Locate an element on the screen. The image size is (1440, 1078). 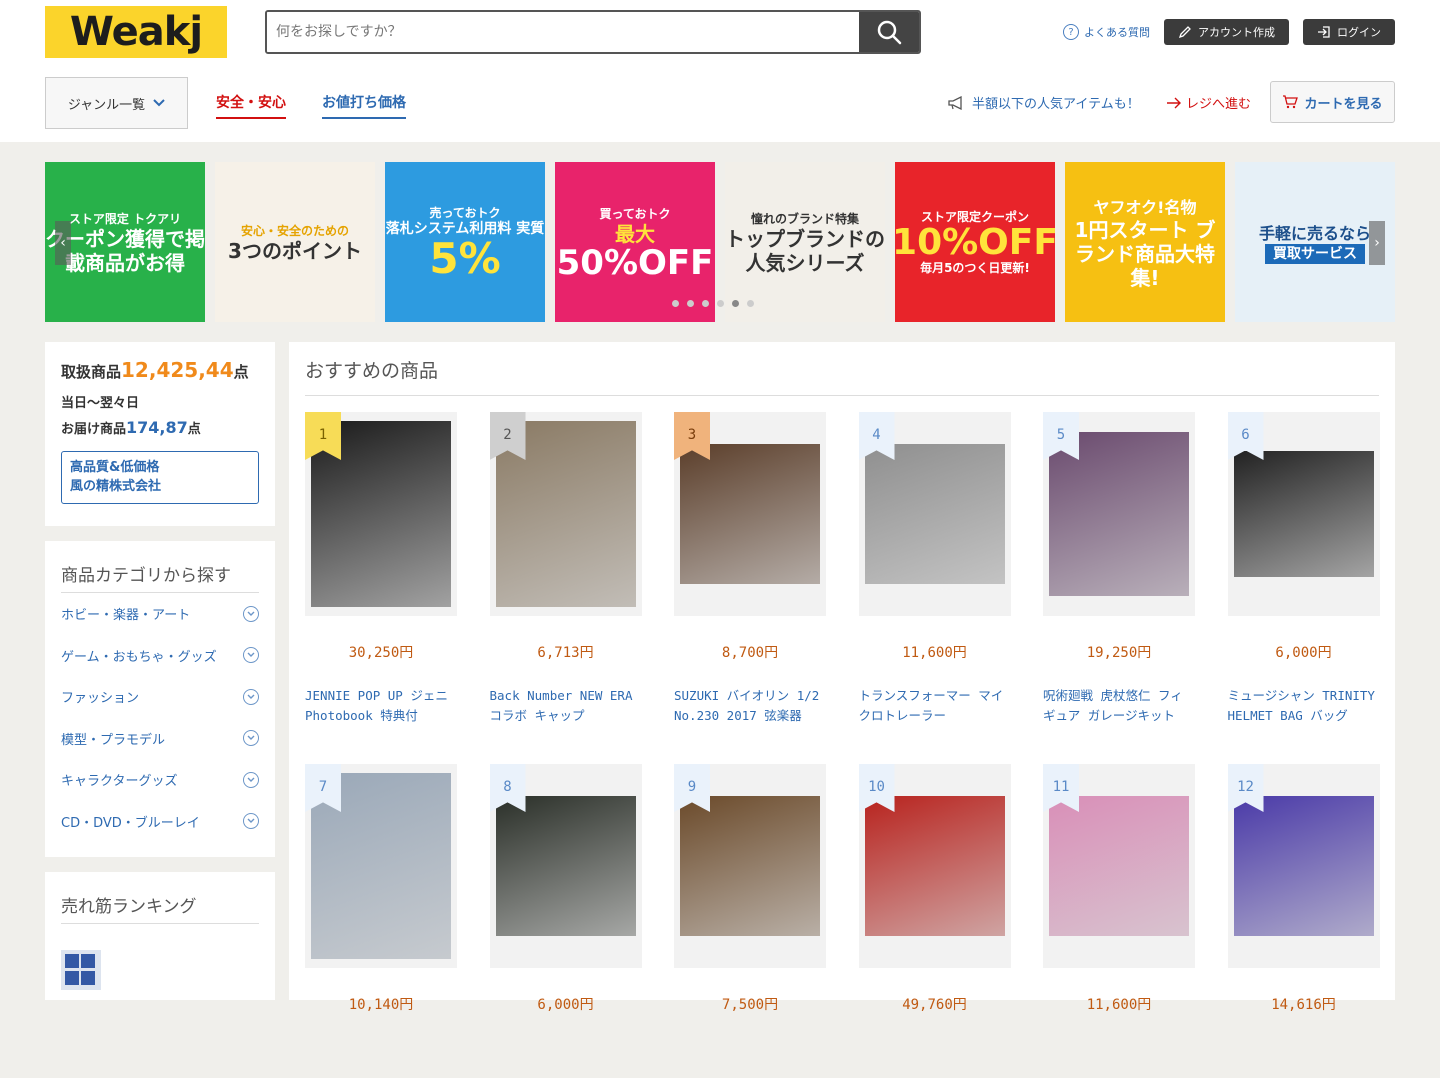
search-input is located at coordinates (563, 32).